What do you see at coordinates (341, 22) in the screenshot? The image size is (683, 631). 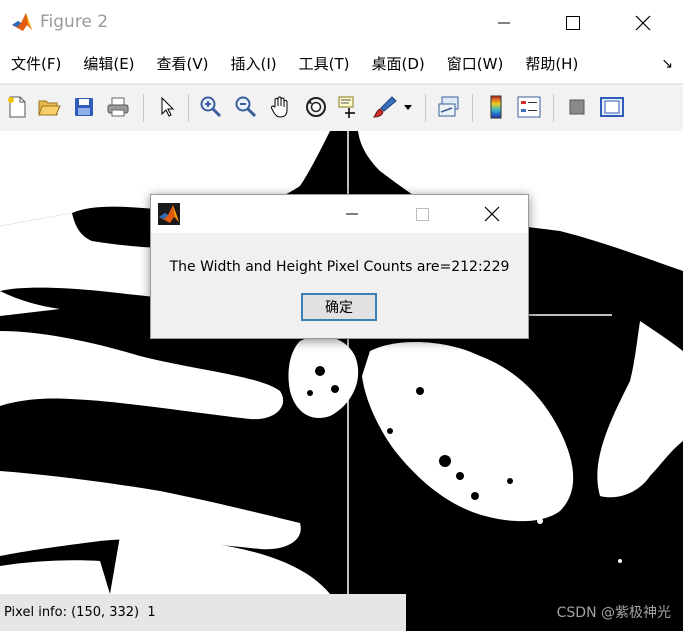 I see `title-bar: Figure 2` at bounding box center [341, 22].